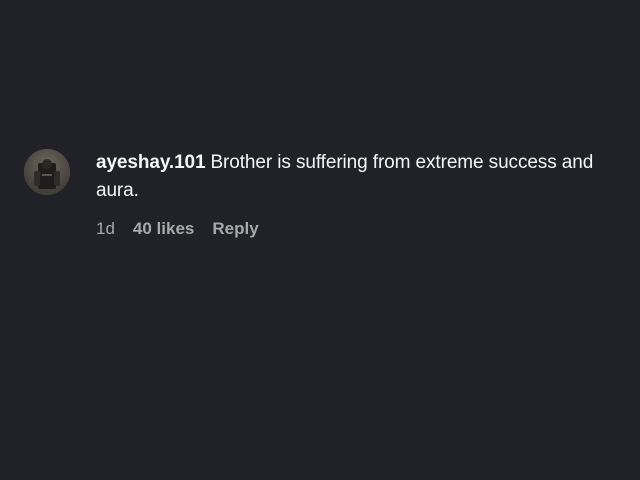  I want to click on avatar, so click(47, 172).